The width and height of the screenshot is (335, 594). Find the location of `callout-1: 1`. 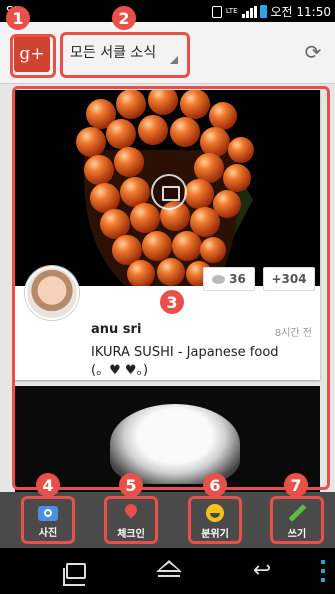

callout-1: 1 is located at coordinates (18, 18).